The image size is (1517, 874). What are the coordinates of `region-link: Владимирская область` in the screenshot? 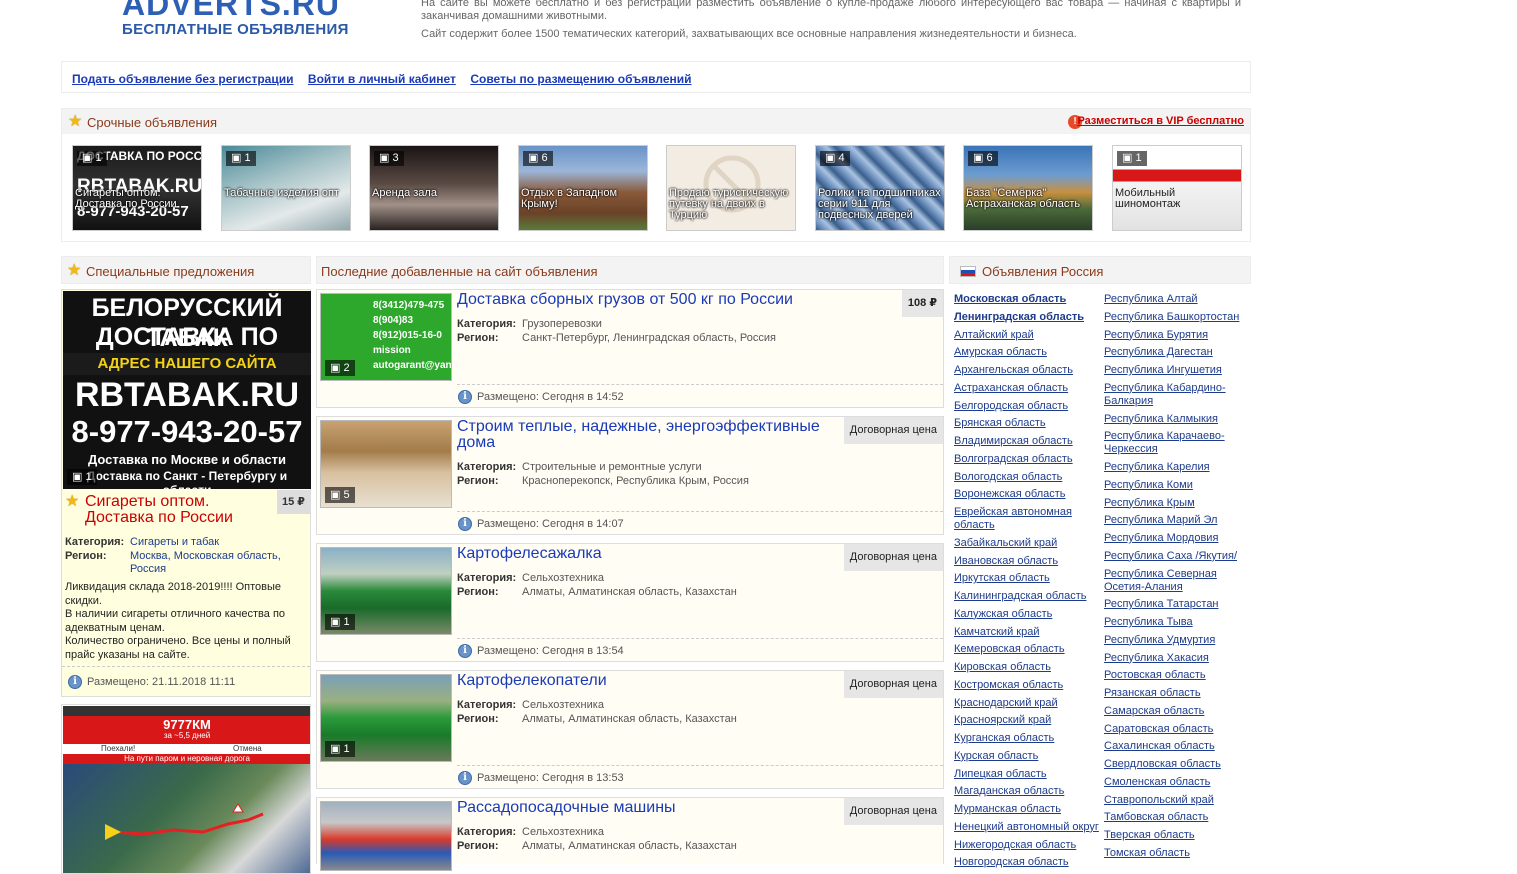 It's located at (1029, 441).